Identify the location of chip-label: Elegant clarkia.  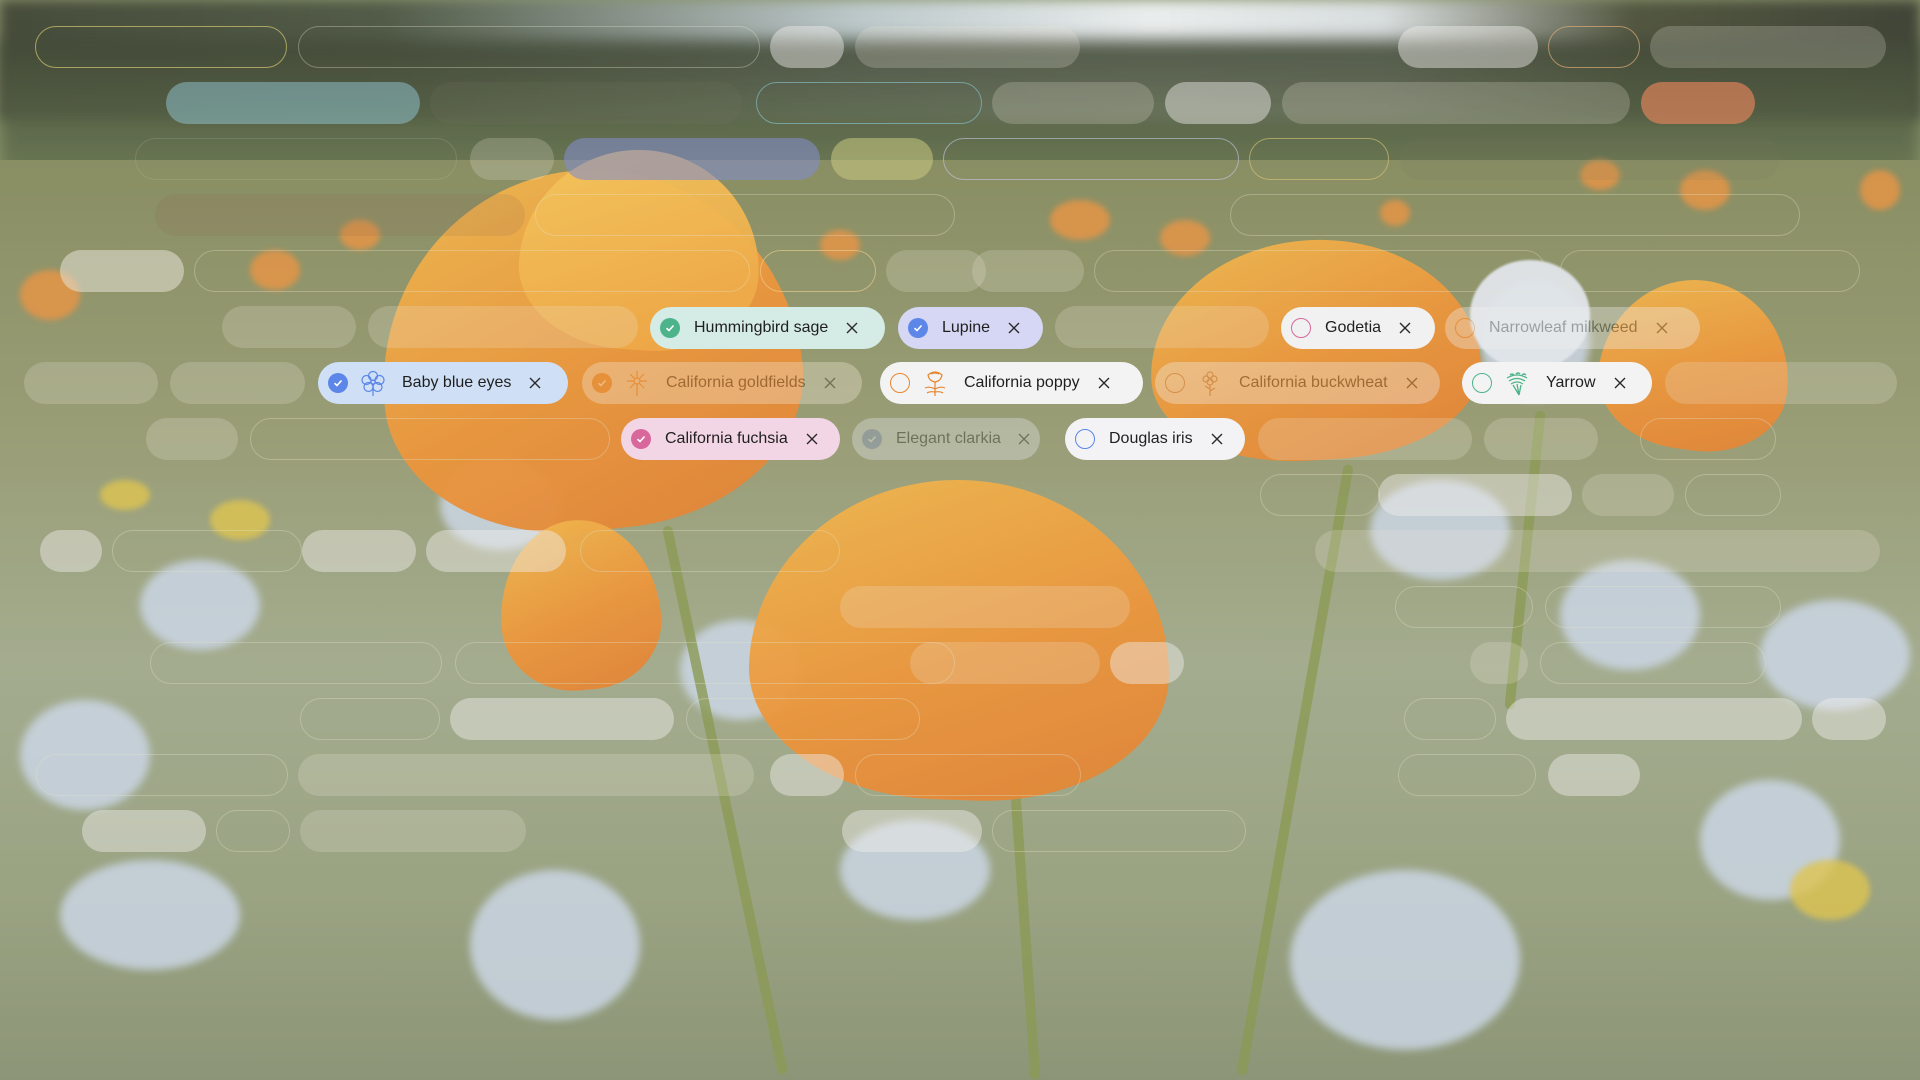
(948, 438).